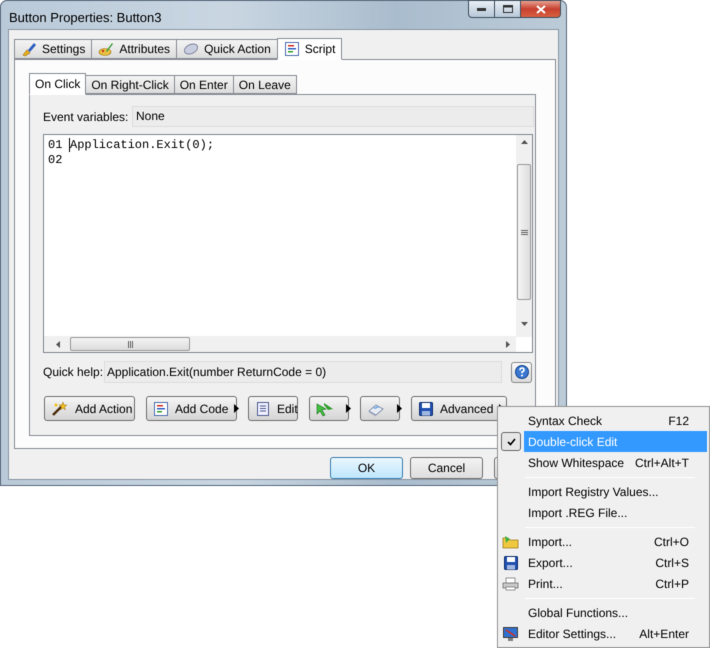 The image size is (710, 648). Describe the element at coordinates (661, 463) in the screenshot. I see `shortcut-label: Ctrl+Alt+T` at that location.